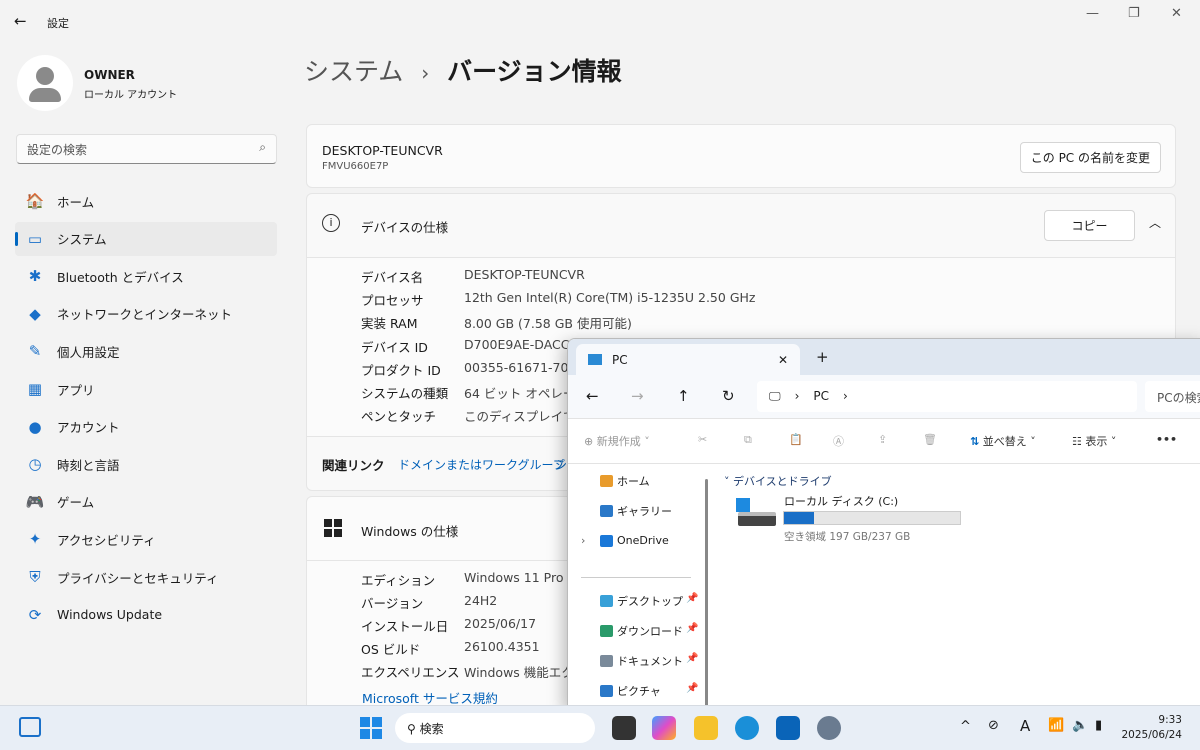 This screenshot has width=1200, height=750. Describe the element at coordinates (30, 727) in the screenshot. I see `widgets-icon` at that location.